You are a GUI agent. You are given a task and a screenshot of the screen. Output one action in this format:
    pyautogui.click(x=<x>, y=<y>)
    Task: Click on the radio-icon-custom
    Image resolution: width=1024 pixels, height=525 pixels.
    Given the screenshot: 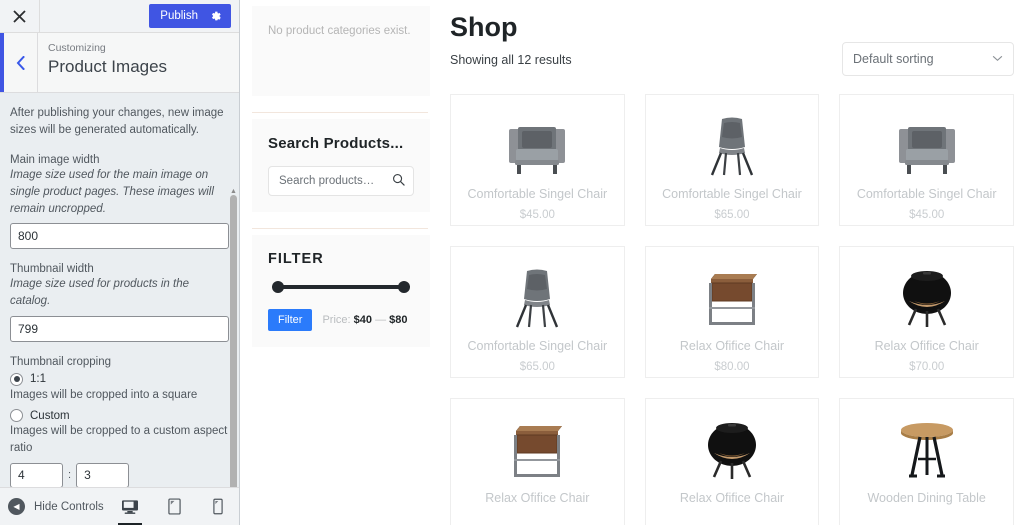 What is the action you would take?
    pyautogui.click(x=16, y=416)
    